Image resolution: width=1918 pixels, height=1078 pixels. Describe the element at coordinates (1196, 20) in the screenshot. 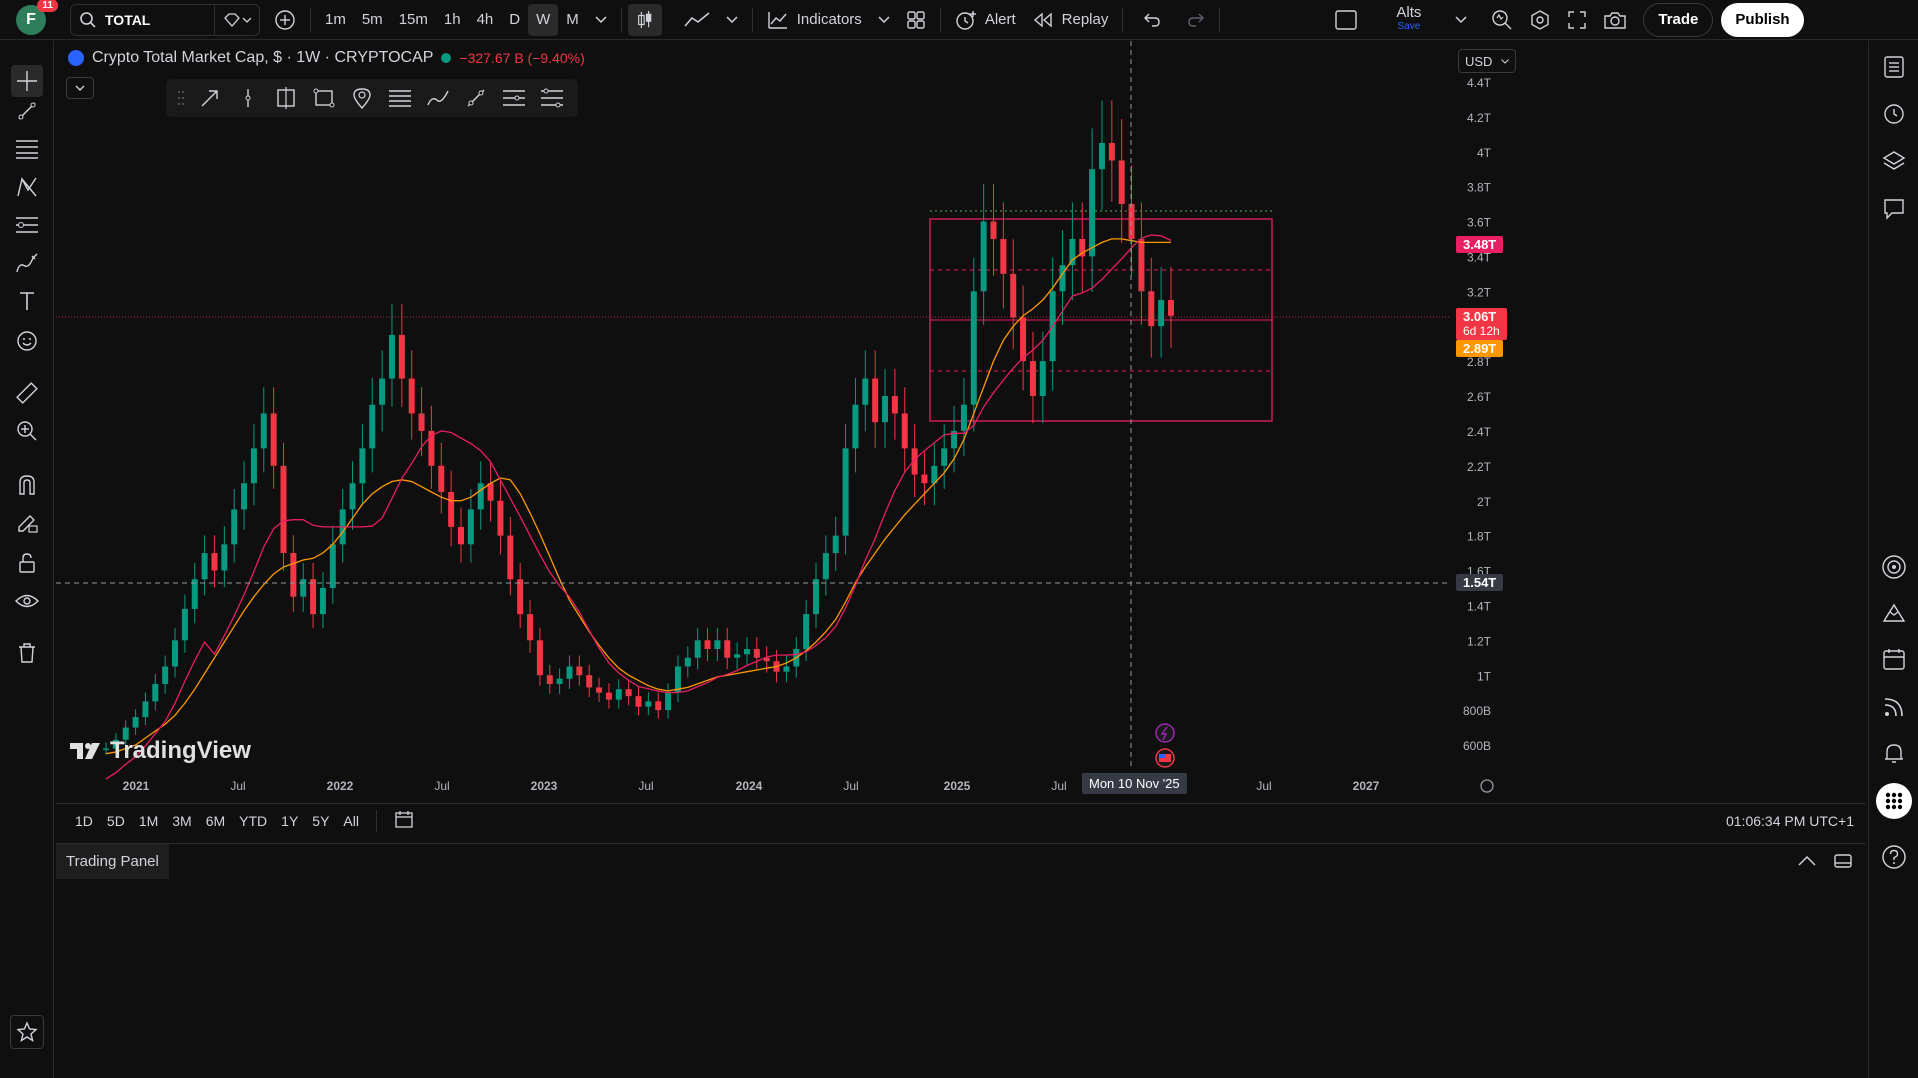

I see `redo-button` at that location.